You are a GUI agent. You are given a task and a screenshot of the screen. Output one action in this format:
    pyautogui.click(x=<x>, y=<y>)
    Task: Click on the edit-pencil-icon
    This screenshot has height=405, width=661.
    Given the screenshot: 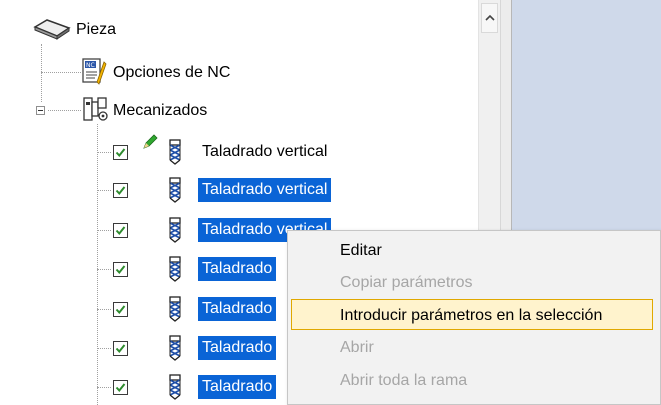 What is the action you would take?
    pyautogui.click(x=150, y=141)
    